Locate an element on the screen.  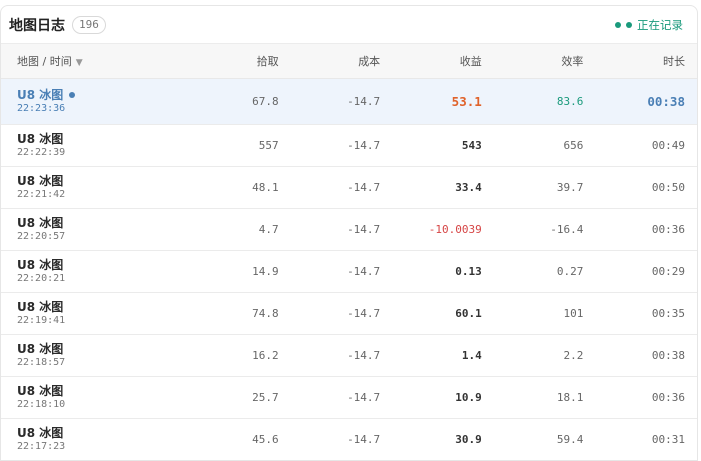
pickup-cell: 67.8 is located at coordinates (240, 101).